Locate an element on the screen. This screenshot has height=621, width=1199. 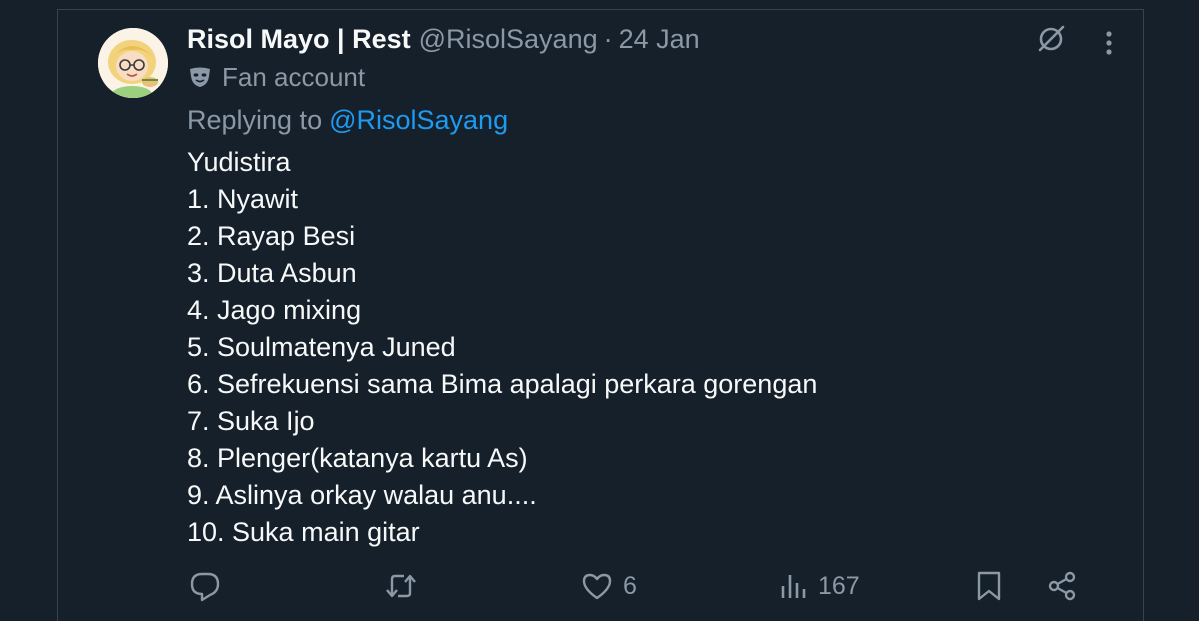
reply-icon is located at coordinates (205, 587).